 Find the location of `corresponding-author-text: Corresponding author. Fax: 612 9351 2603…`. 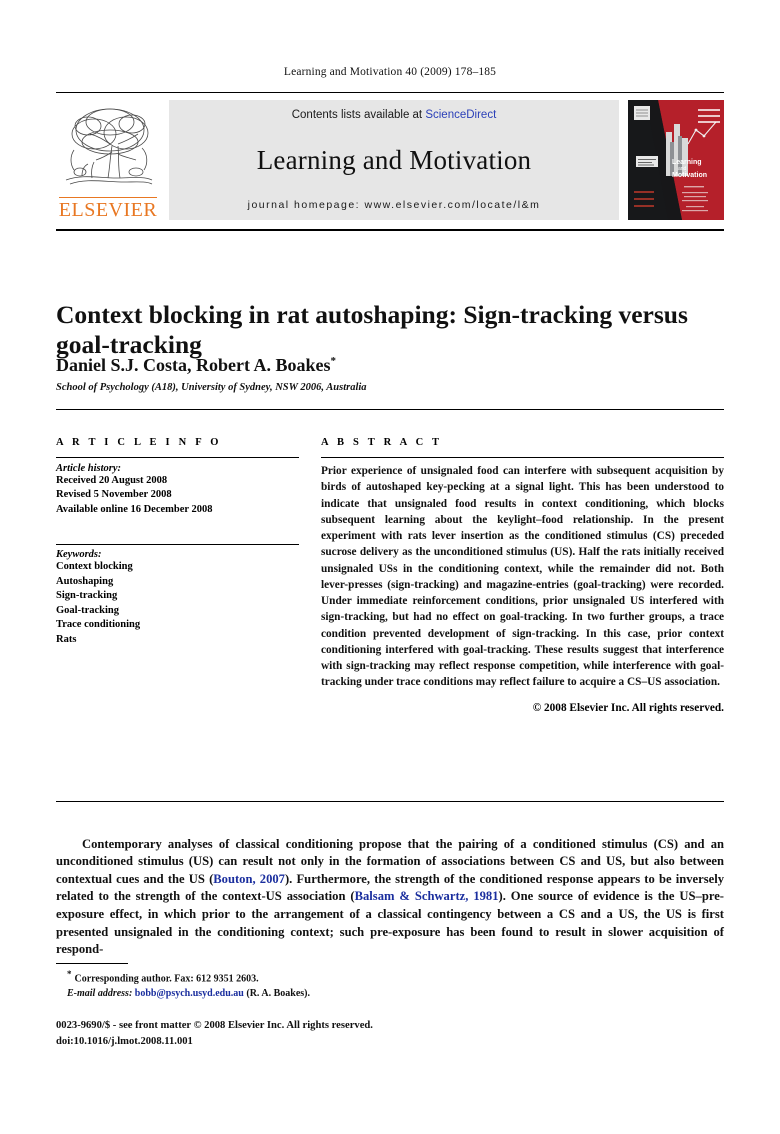

corresponding-author-text: Corresponding author. Fax: 612 9351 2603… is located at coordinates (166, 979).